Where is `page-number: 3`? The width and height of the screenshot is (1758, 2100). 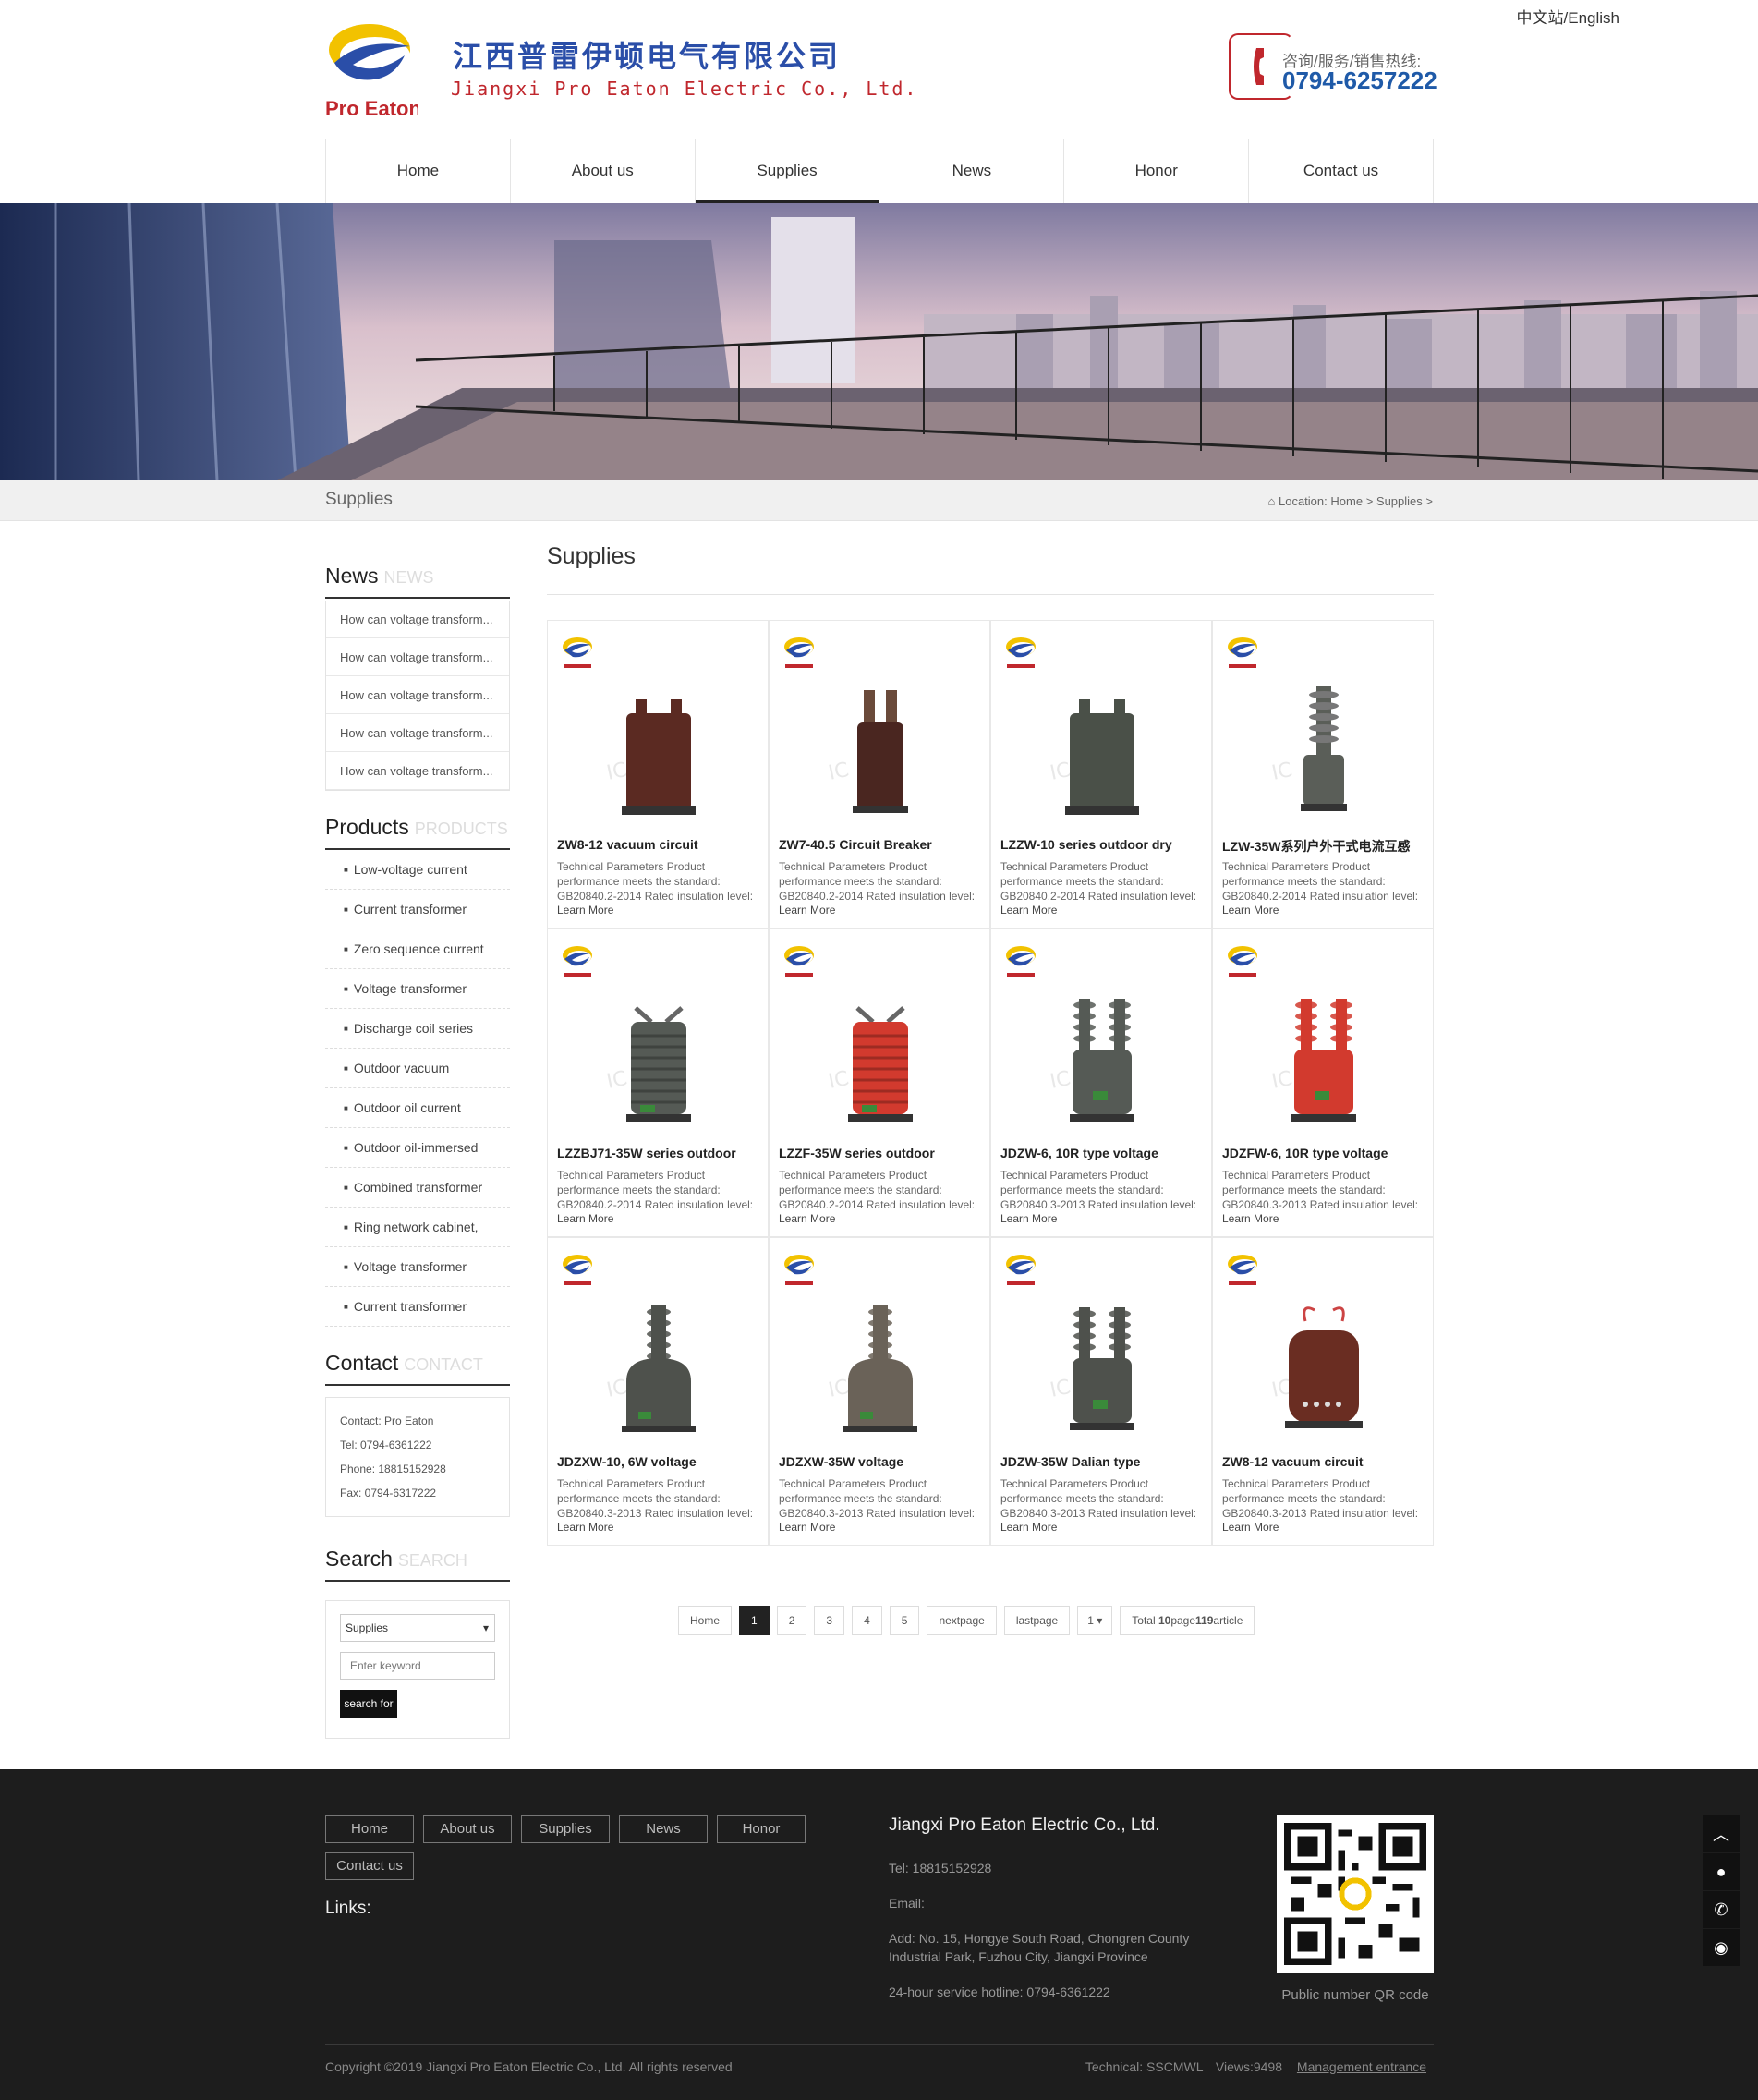
page-number: 3 is located at coordinates (830, 1621).